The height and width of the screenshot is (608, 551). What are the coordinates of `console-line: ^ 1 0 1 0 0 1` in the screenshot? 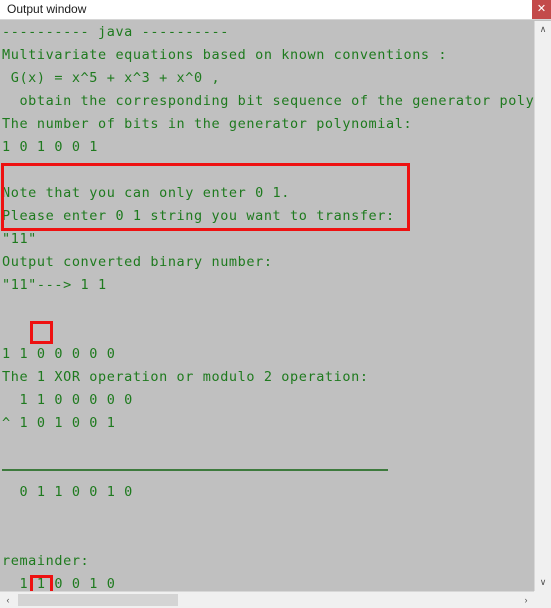 It's located at (59, 423).